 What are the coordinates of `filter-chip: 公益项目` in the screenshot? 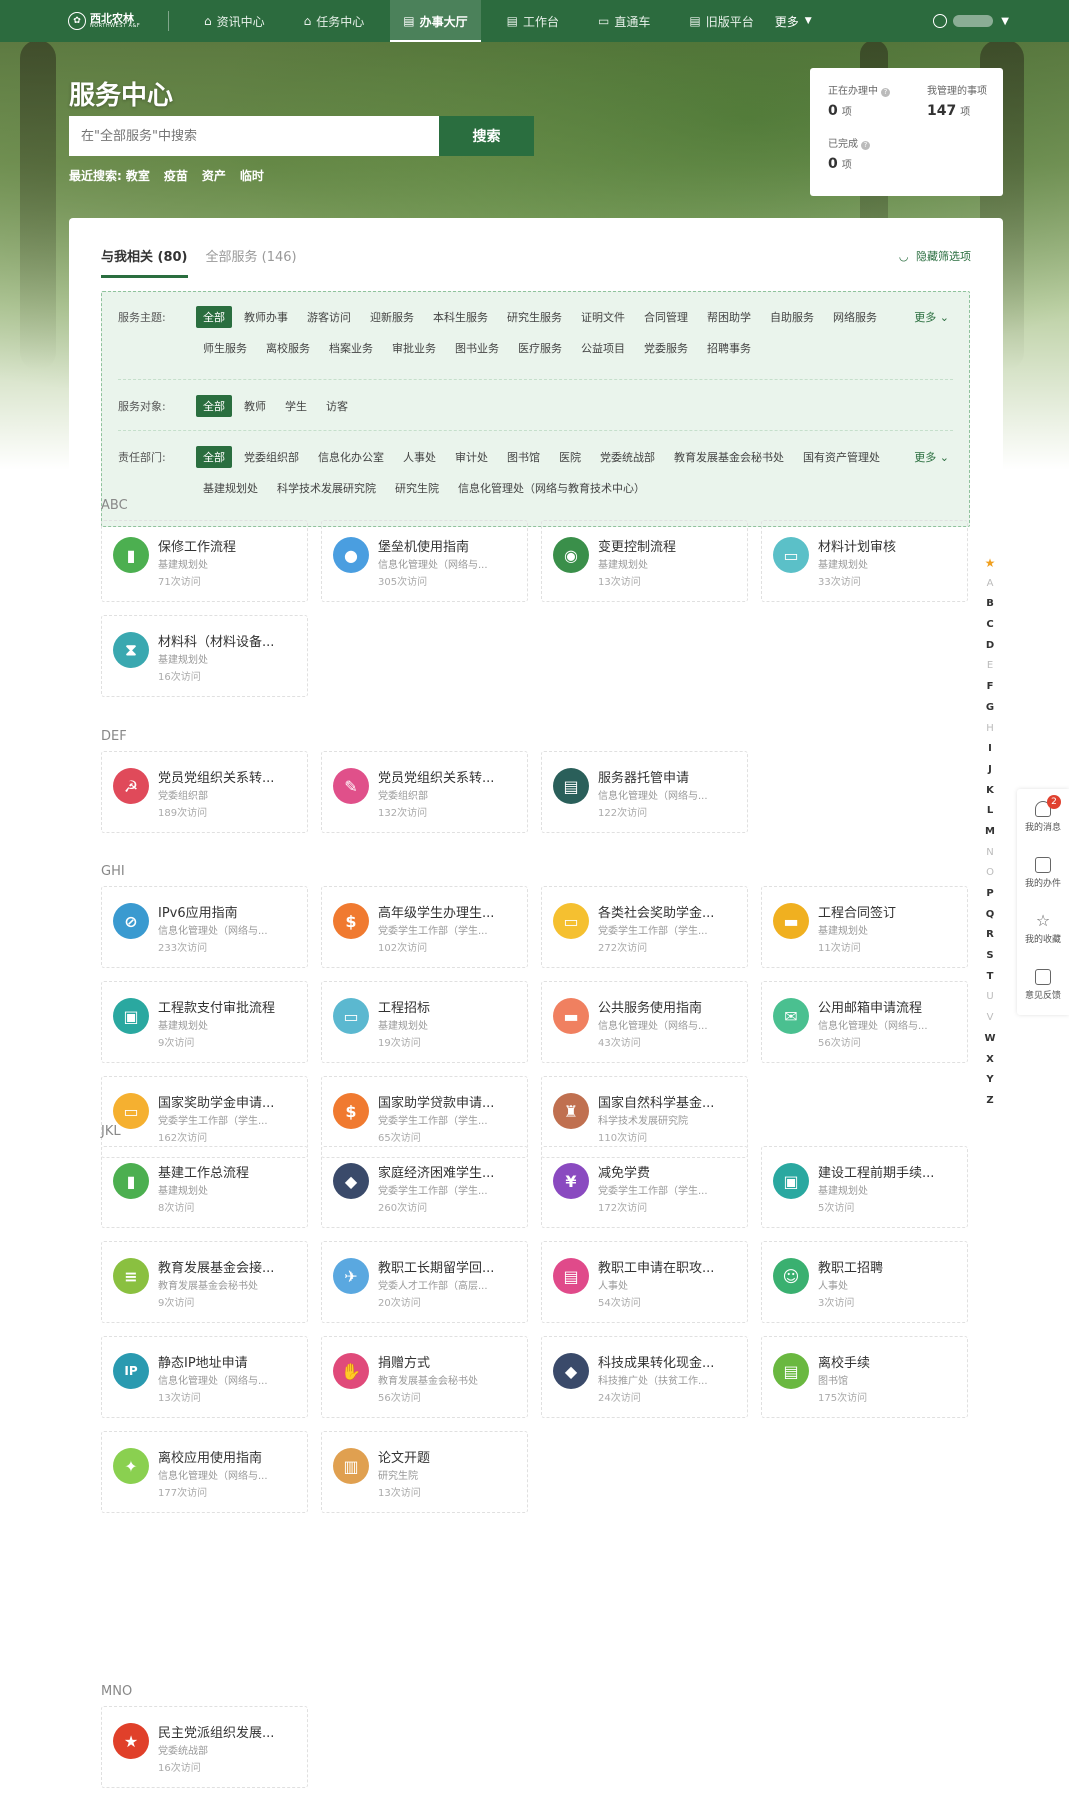 It's located at (603, 348).